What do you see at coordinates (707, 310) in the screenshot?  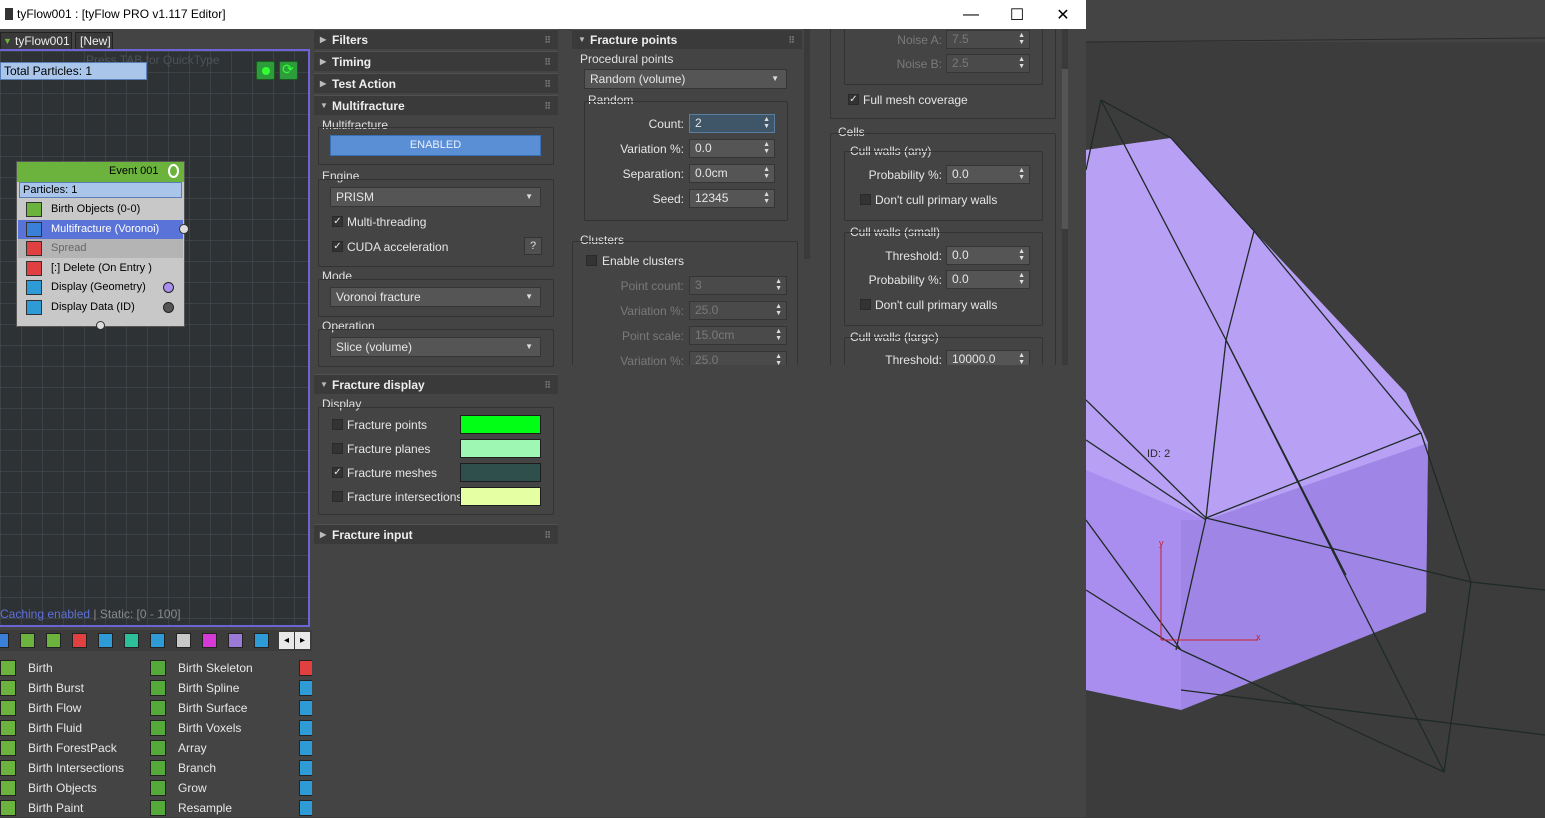 I see `cluster-variation-value: 25.0` at bounding box center [707, 310].